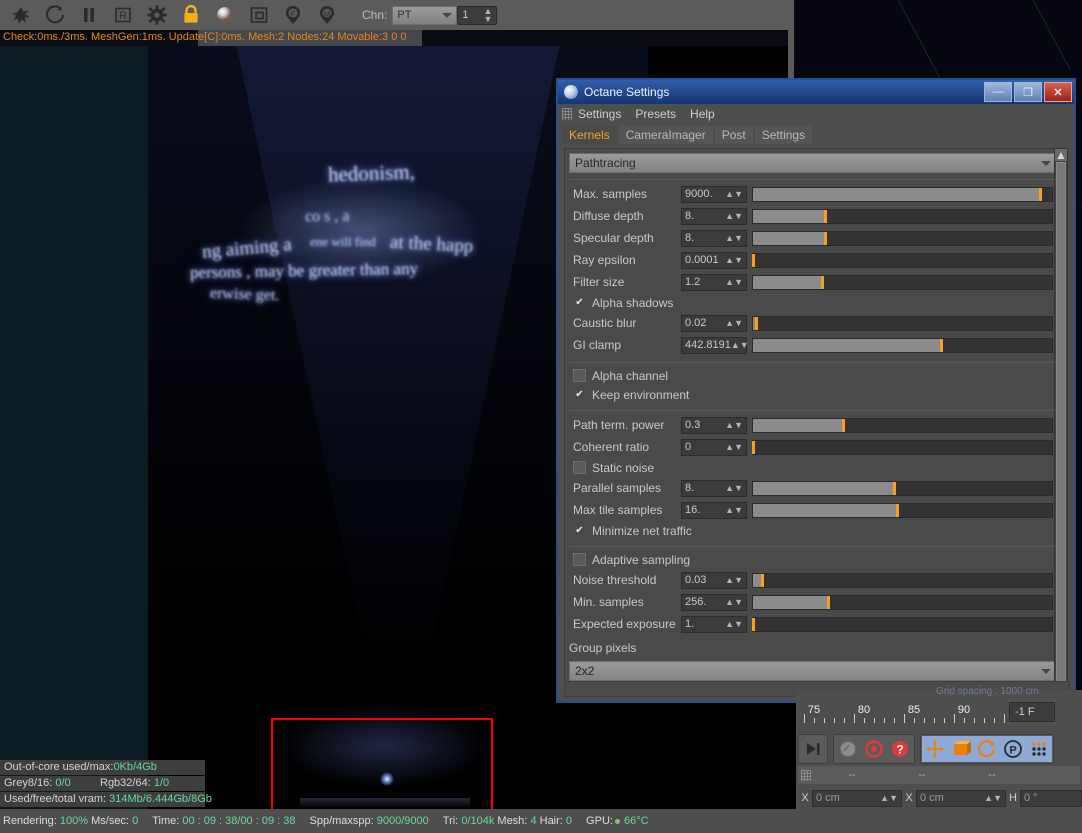 The height and width of the screenshot is (833, 1082). I want to click on keyframe-help-icon: ?, so click(900, 749).